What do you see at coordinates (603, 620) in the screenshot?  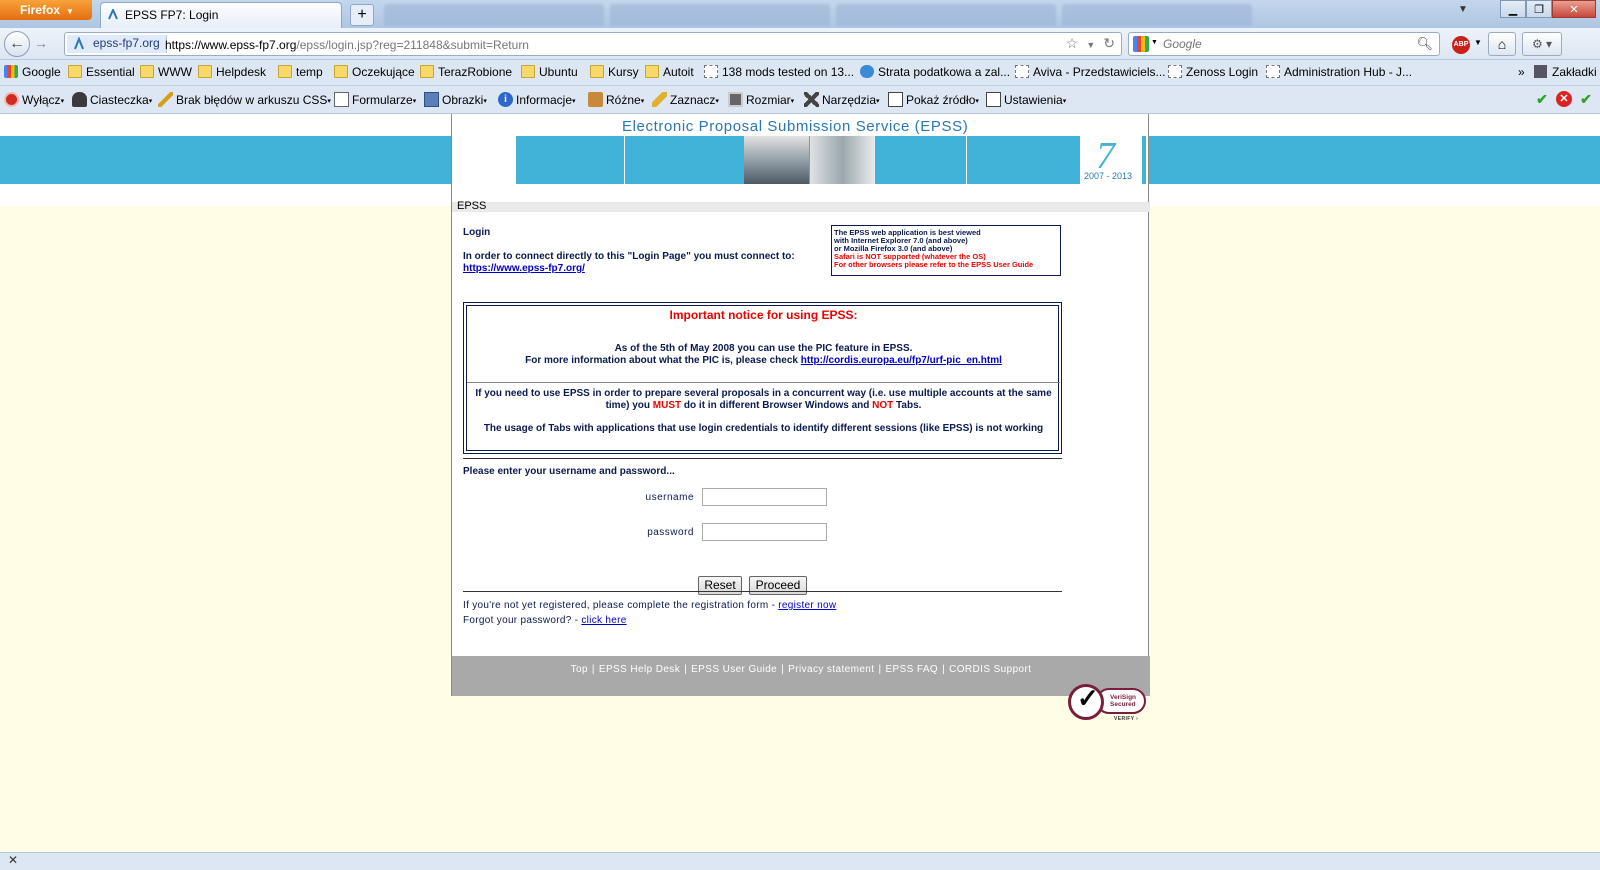 I see `forgot-password-link: click here` at bounding box center [603, 620].